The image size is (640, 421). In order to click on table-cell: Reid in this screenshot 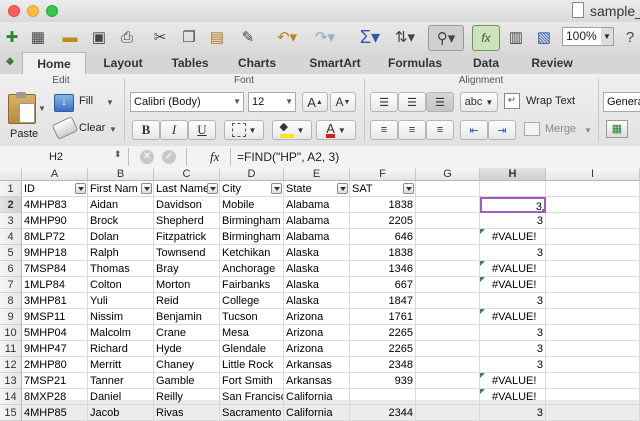, I will do `click(187, 301)`.